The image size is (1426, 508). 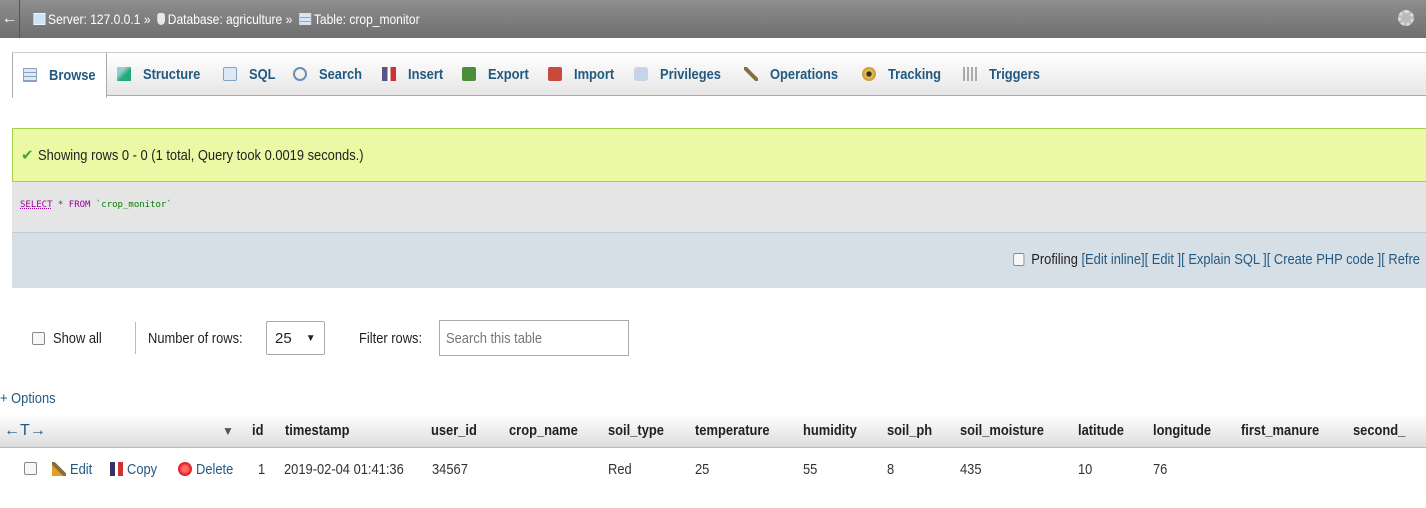 What do you see at coordinates (295, 338) in the screenshot?
I see `rows-per-page-select: 25 ▼` at bounding box center [295, 338].